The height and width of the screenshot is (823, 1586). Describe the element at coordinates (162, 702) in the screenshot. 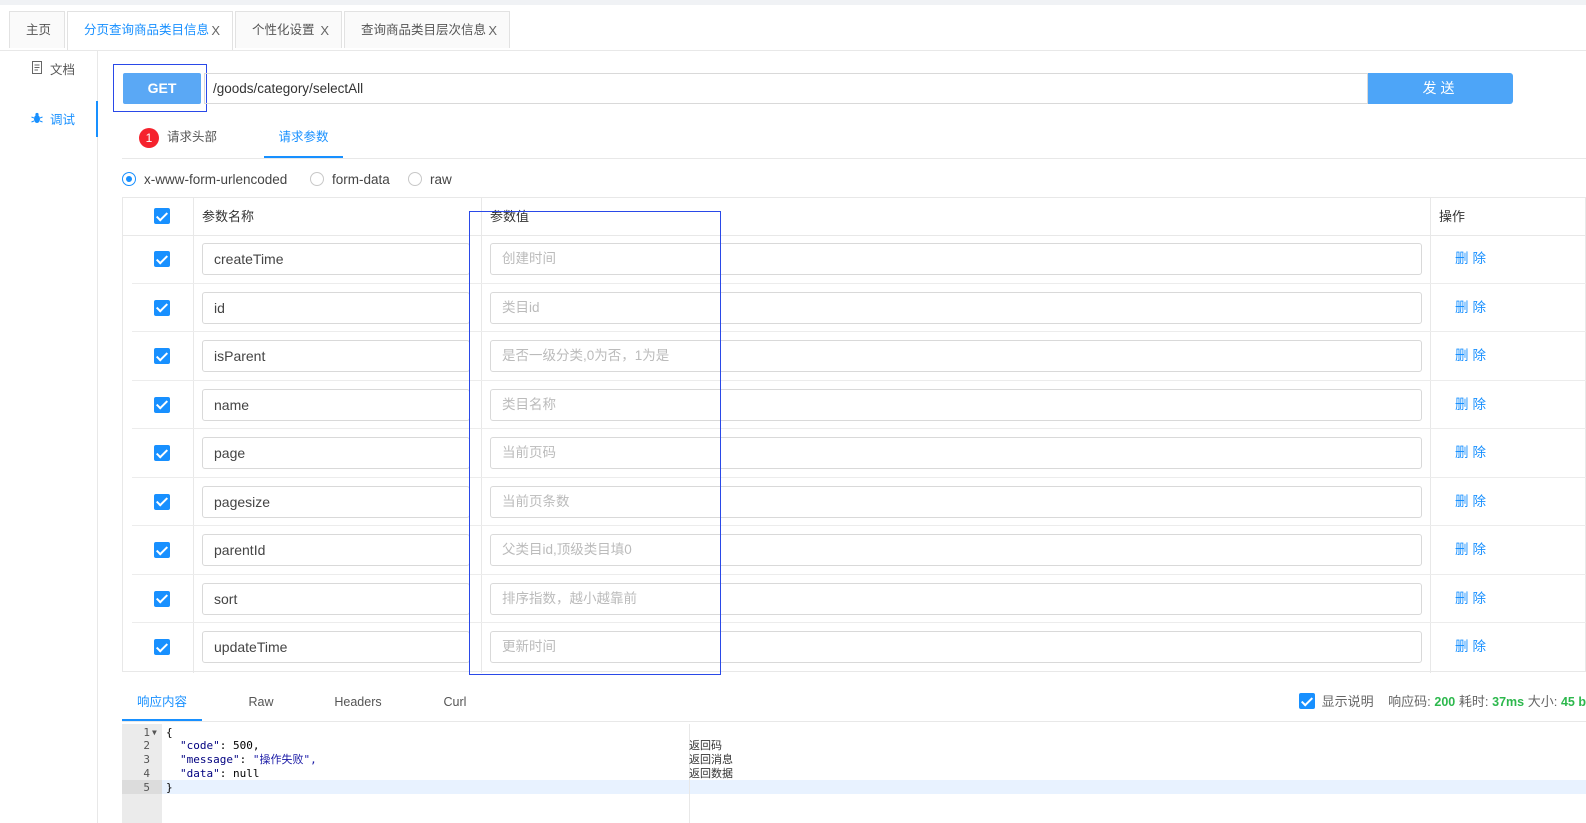

I see `tab-response-content: 响应内容` at that location.